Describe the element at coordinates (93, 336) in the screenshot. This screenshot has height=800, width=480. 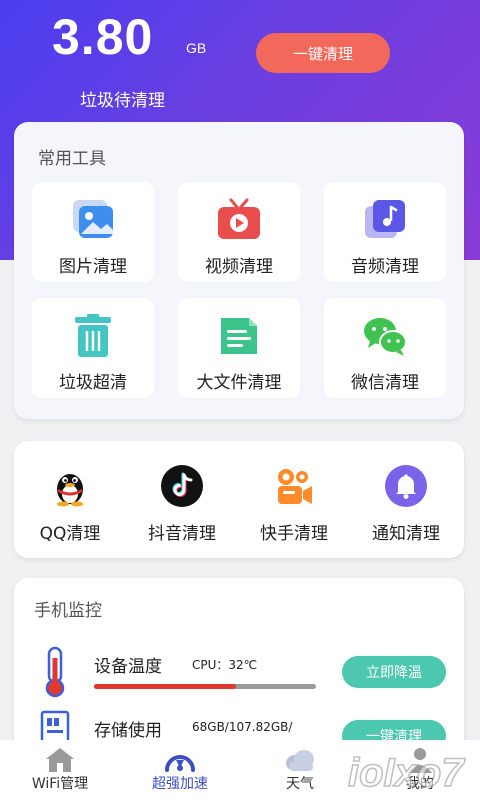
I see `trash-icon` at that location.